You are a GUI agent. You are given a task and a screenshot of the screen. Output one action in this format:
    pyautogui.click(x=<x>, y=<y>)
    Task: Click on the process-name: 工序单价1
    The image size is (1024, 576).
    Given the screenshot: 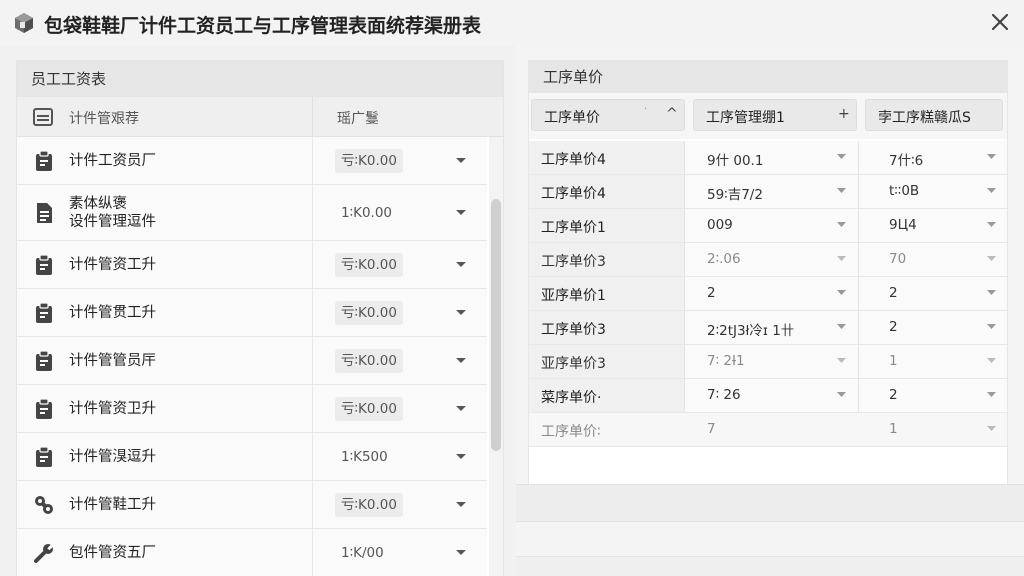 What is the action you would take?
    pyautogui.click(x=573, y=228)
    